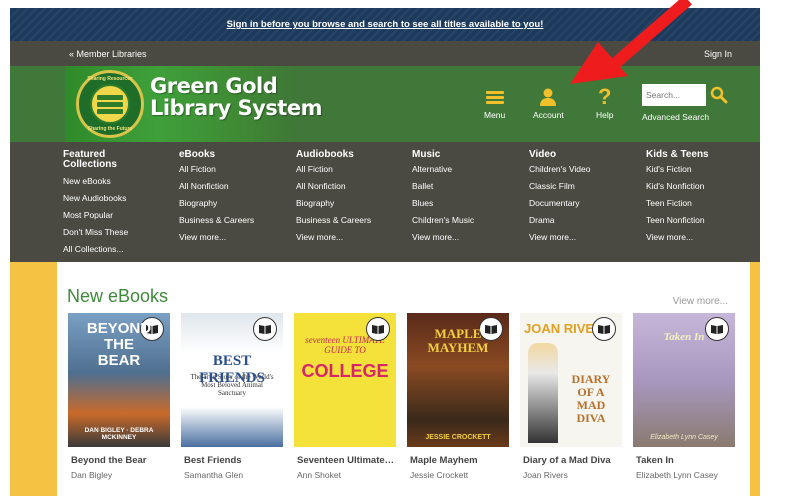 Image resolution: width=785 pixels, height=496 pixels. What do you see at coordinates (684, 337) in the screenshot?
I see `cover-title: Taken In` at bounding box center [684, 337].